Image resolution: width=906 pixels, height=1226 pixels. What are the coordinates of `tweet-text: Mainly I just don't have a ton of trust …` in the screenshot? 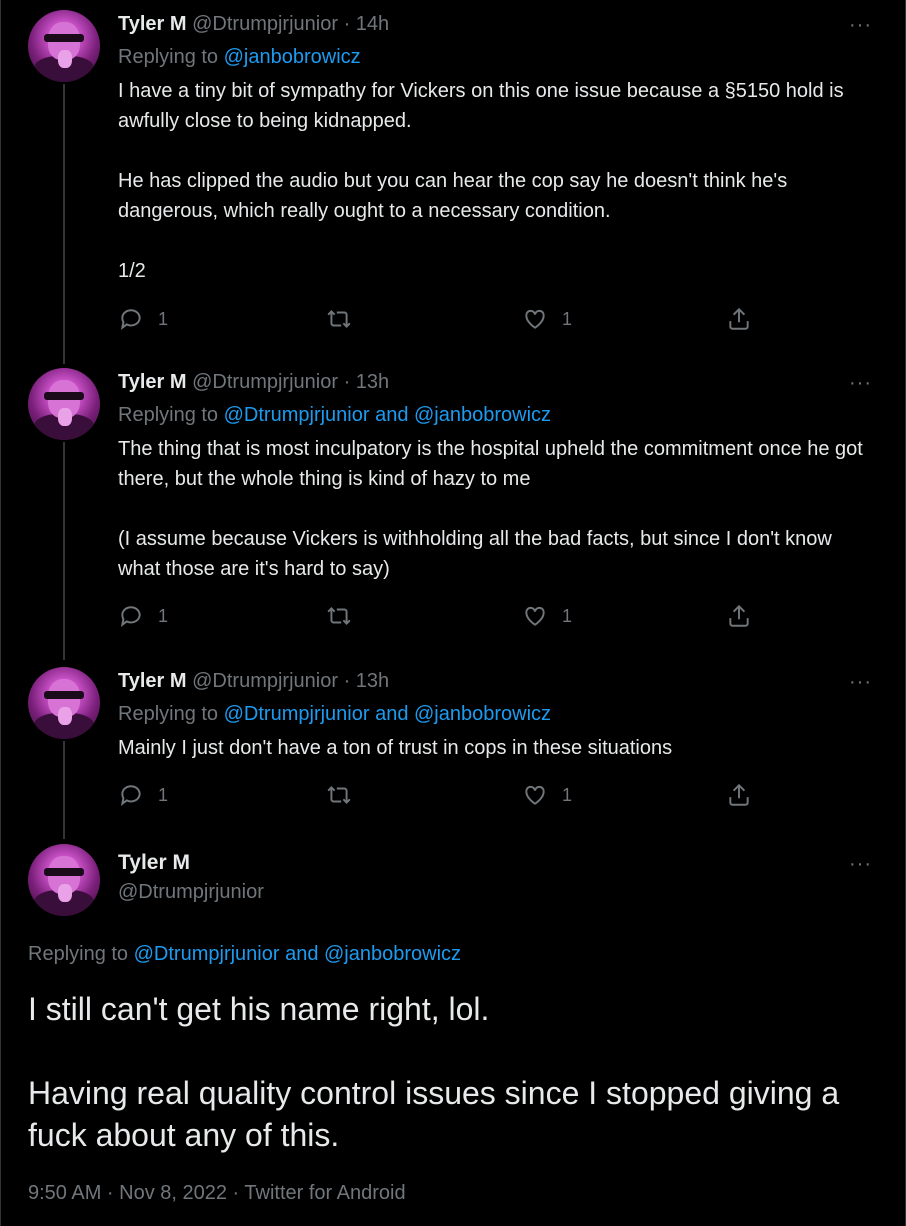 It's located at (498, 748).